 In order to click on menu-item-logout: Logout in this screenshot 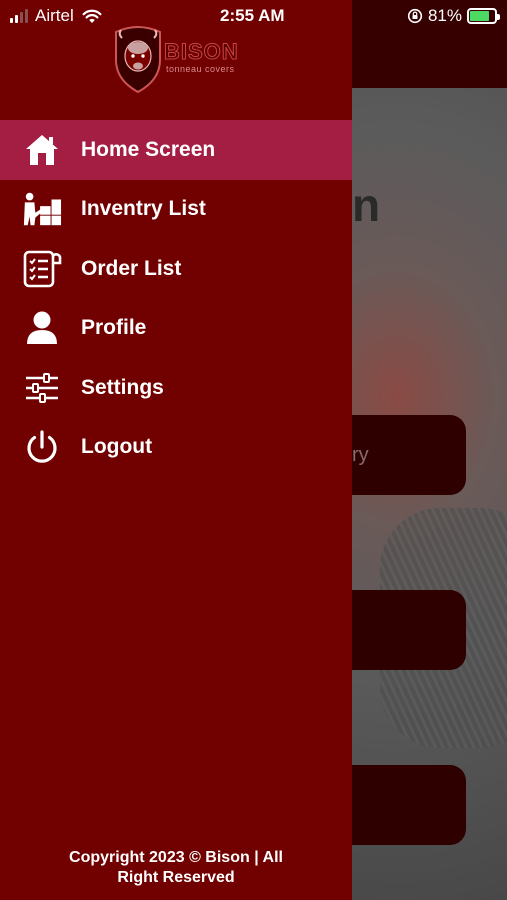, I will do `click(176, 448)`.